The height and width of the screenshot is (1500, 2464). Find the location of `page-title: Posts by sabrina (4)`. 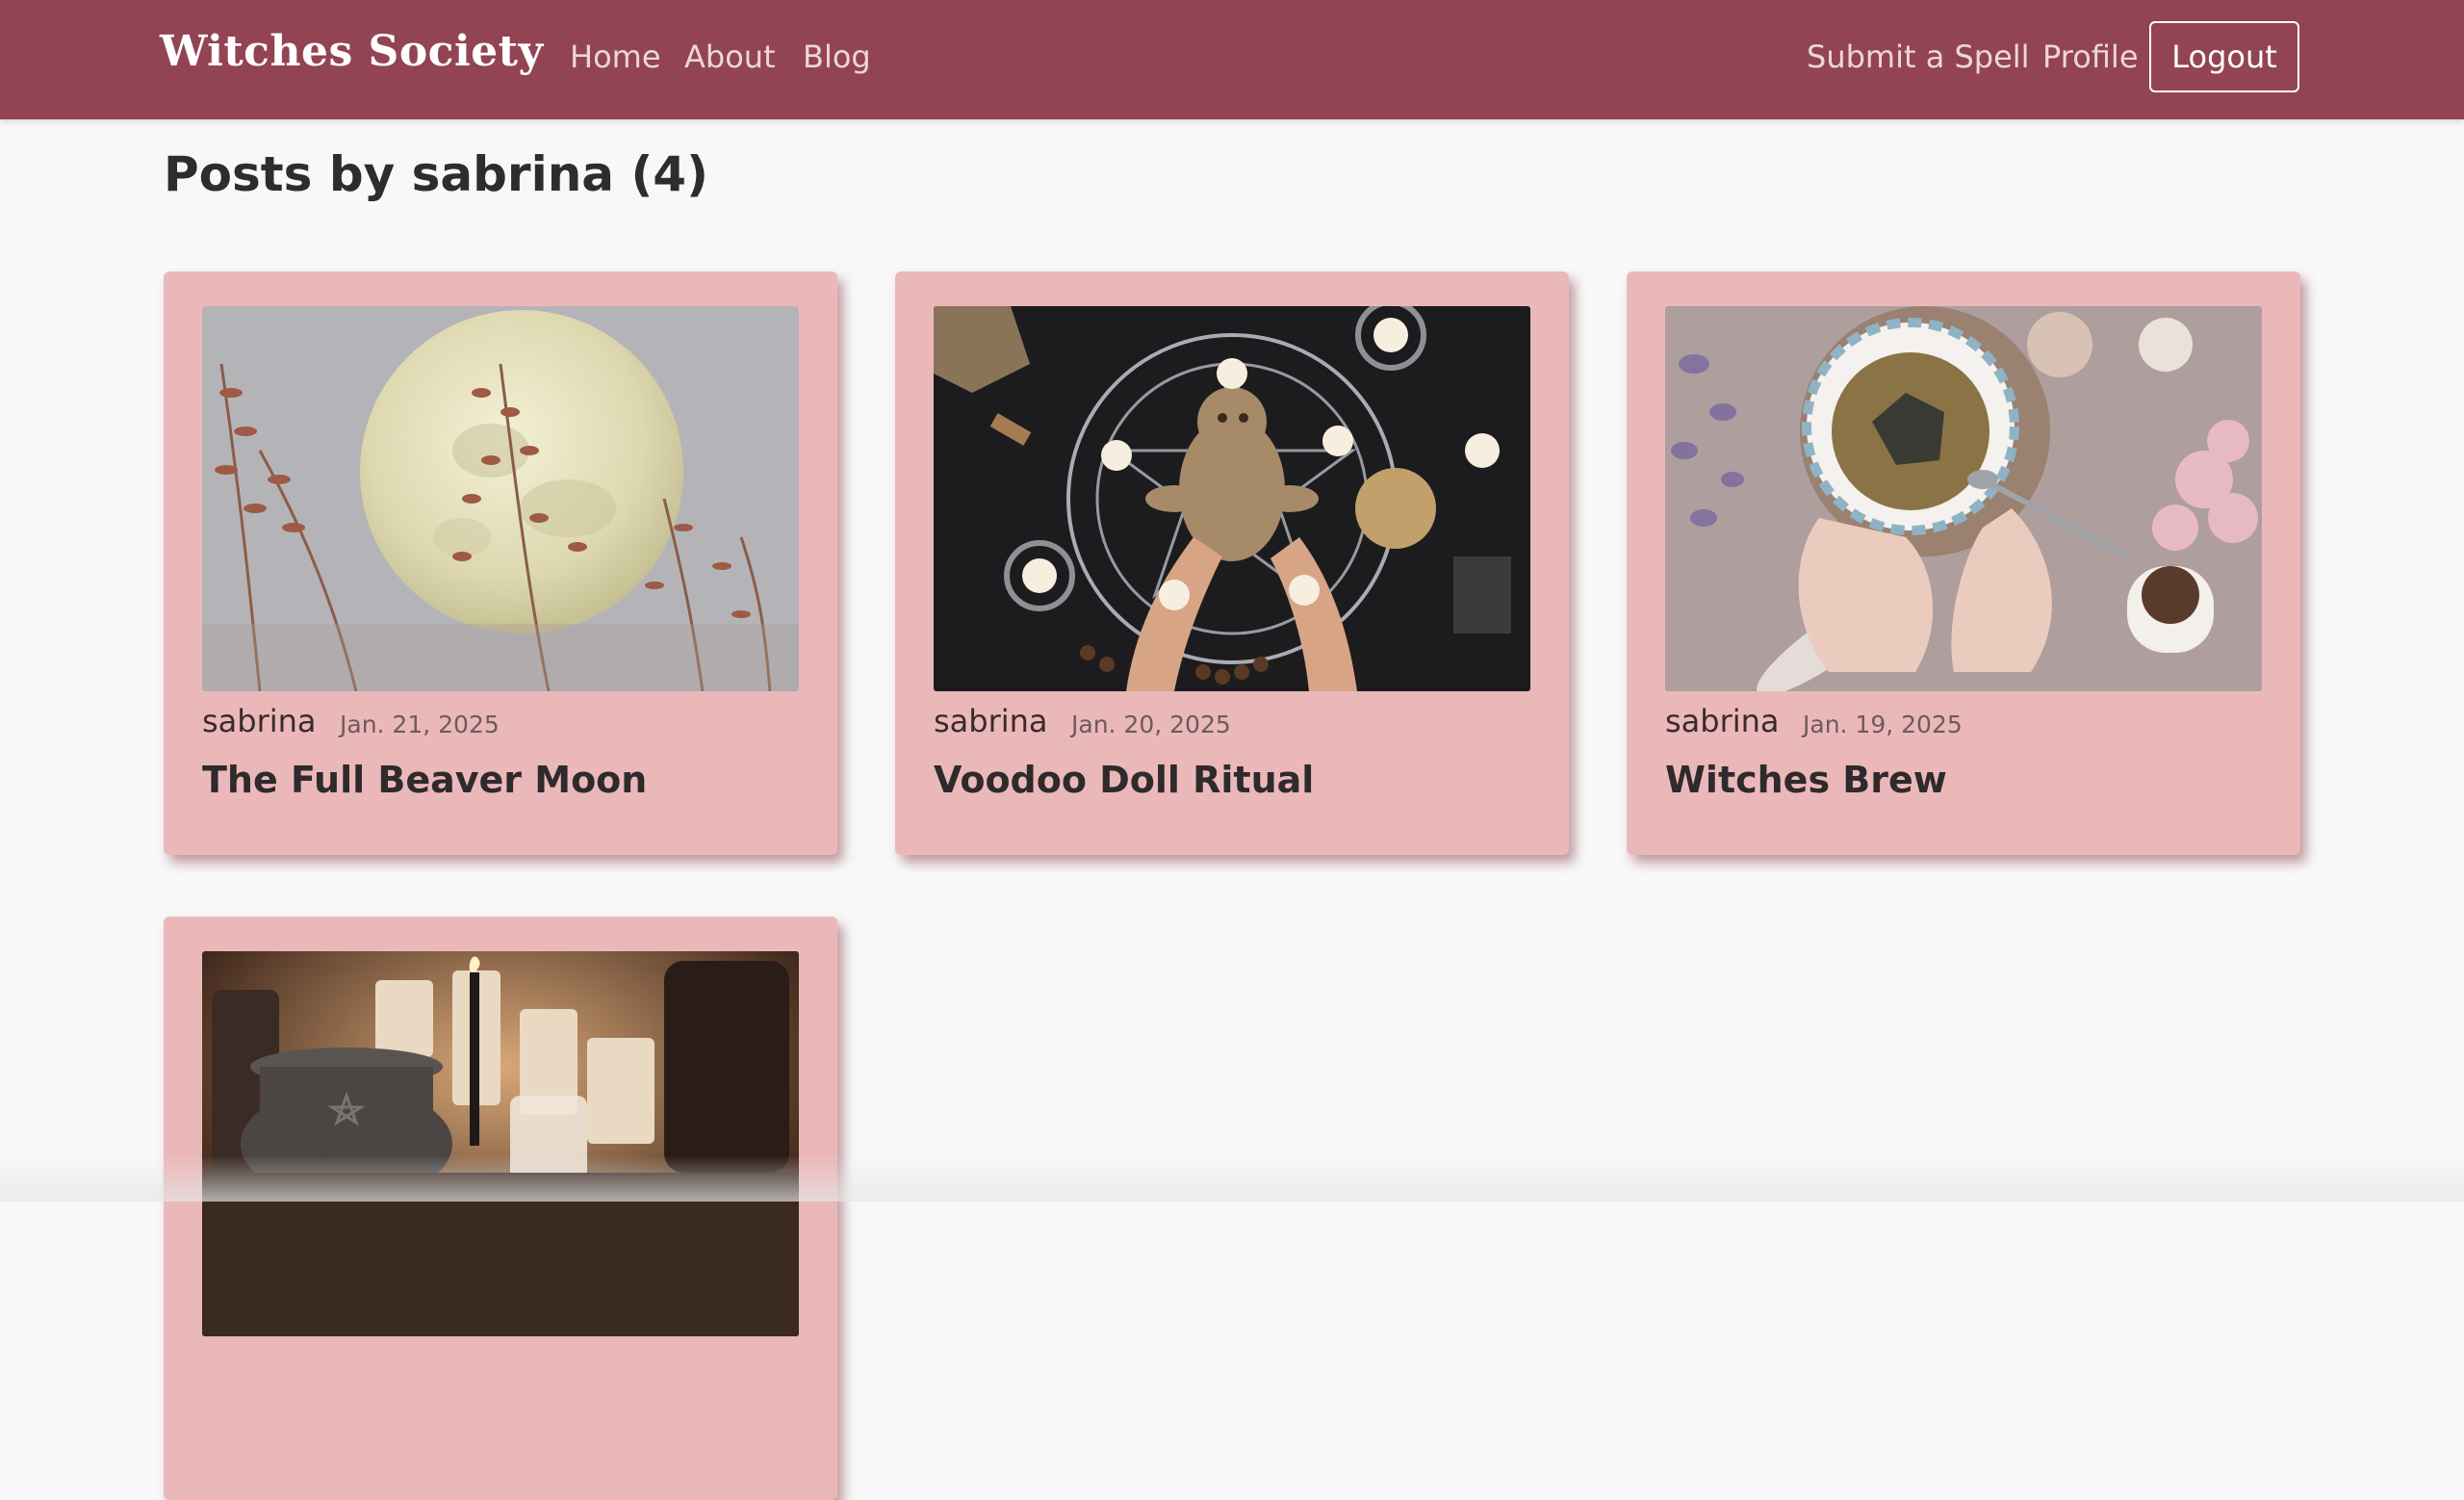

page-title: Posts by sabrina (4) is located at coordinates (436, 174).